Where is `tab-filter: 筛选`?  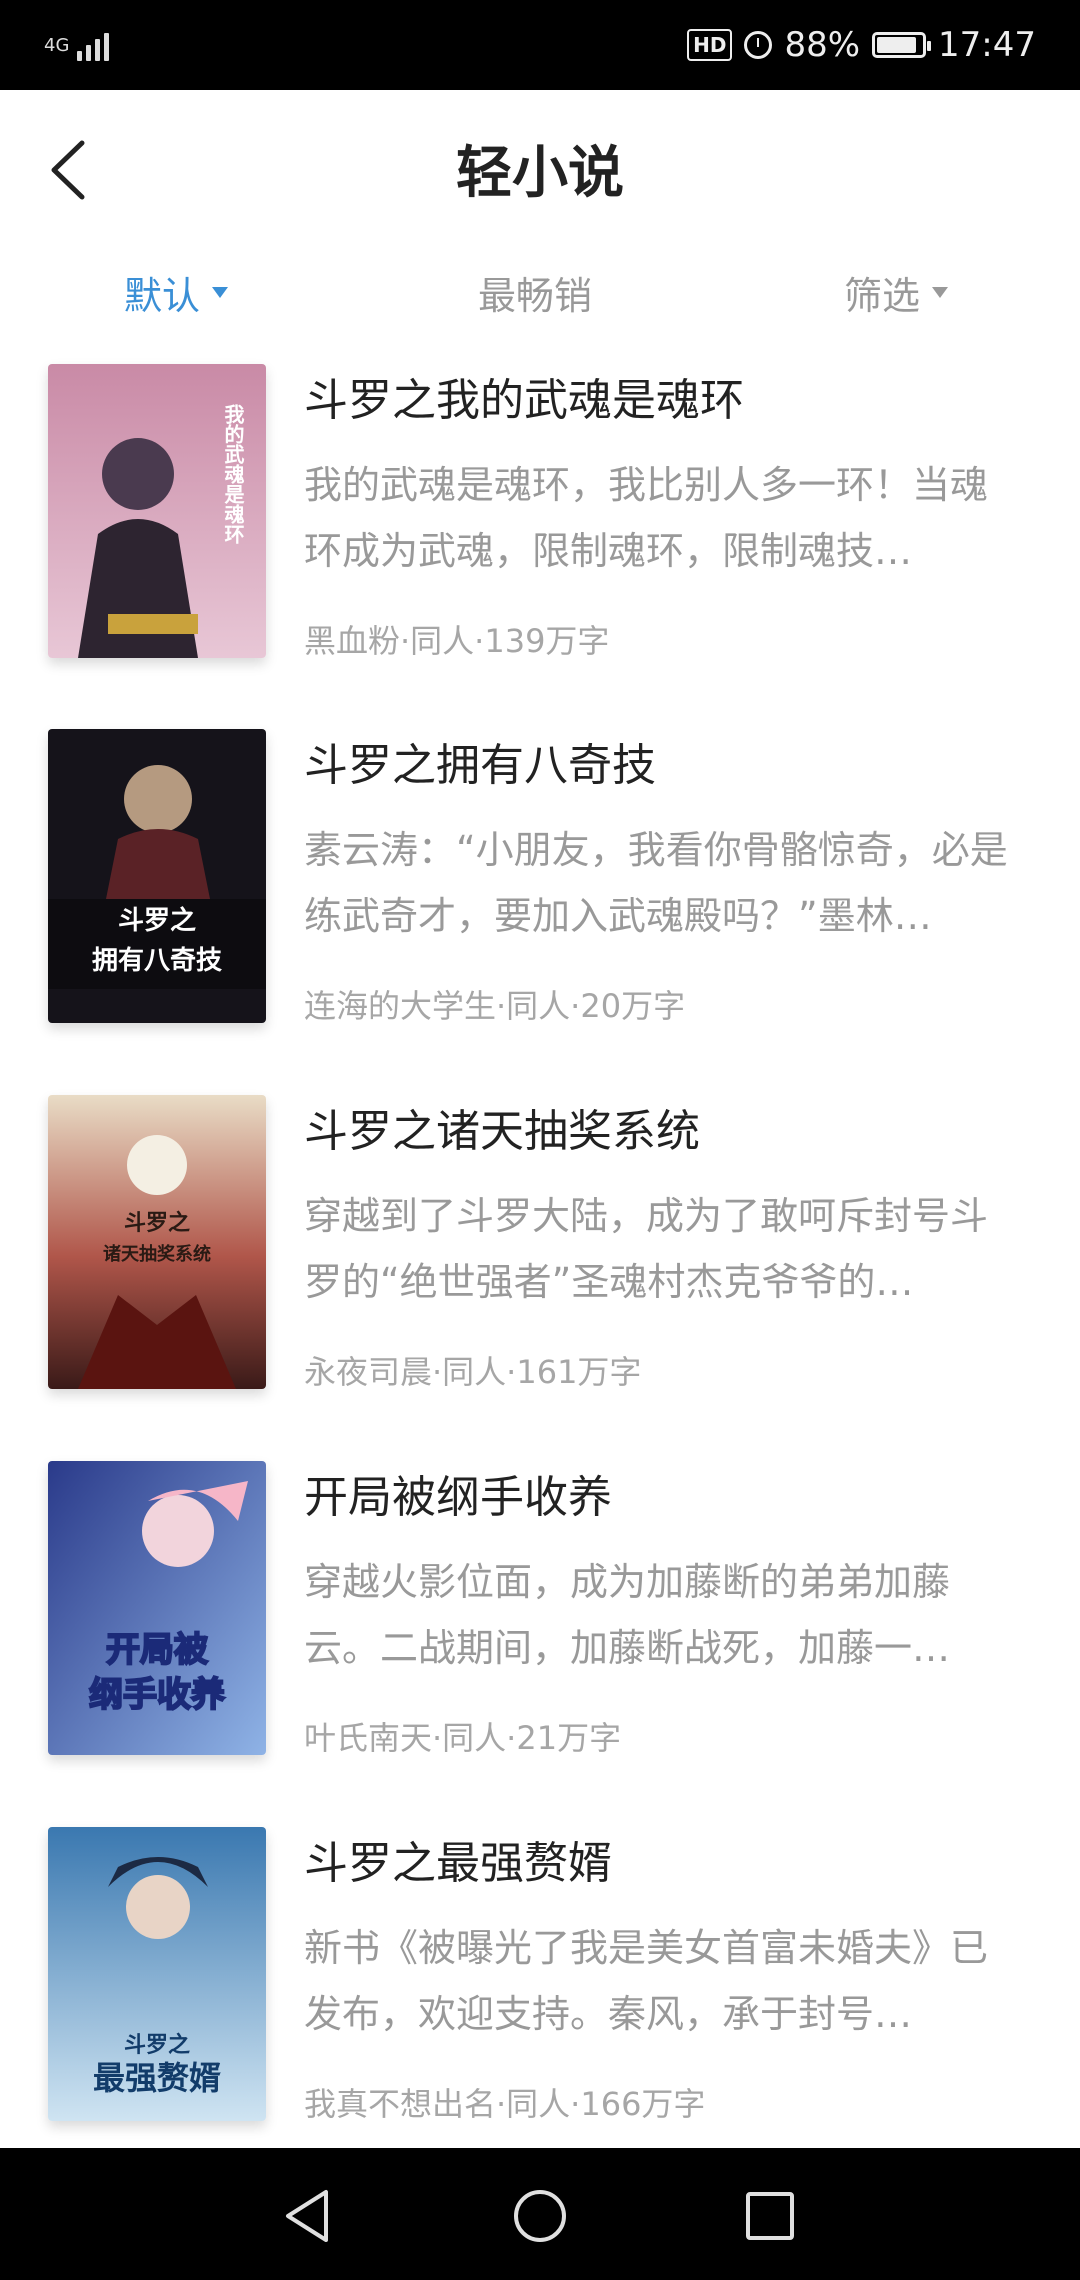
tab-filter: 筛选 is located at coordinates (896, 292).